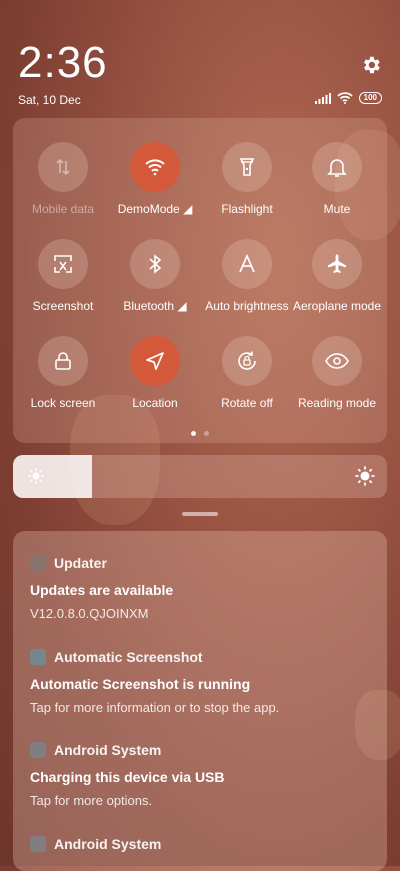 The height and width of the screenshot is (871, 400). What do you see at coordinates (201, 563) in the screenshot?
I see `notification-app-header: Updater` at bounding box center [201, 563].